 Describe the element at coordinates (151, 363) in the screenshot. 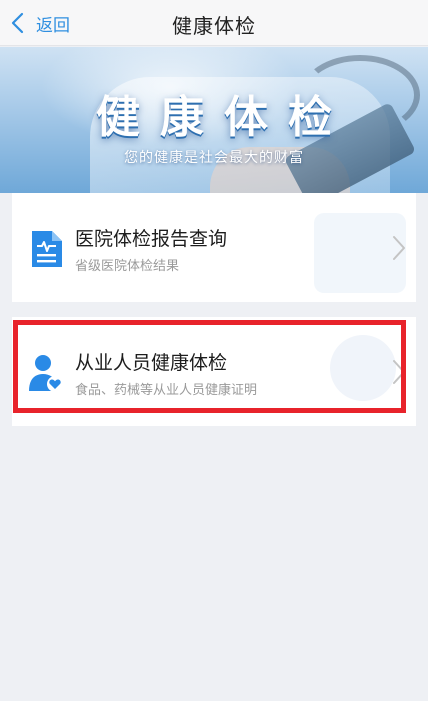

I see `card-title: 从业人员健康体检` at that location.